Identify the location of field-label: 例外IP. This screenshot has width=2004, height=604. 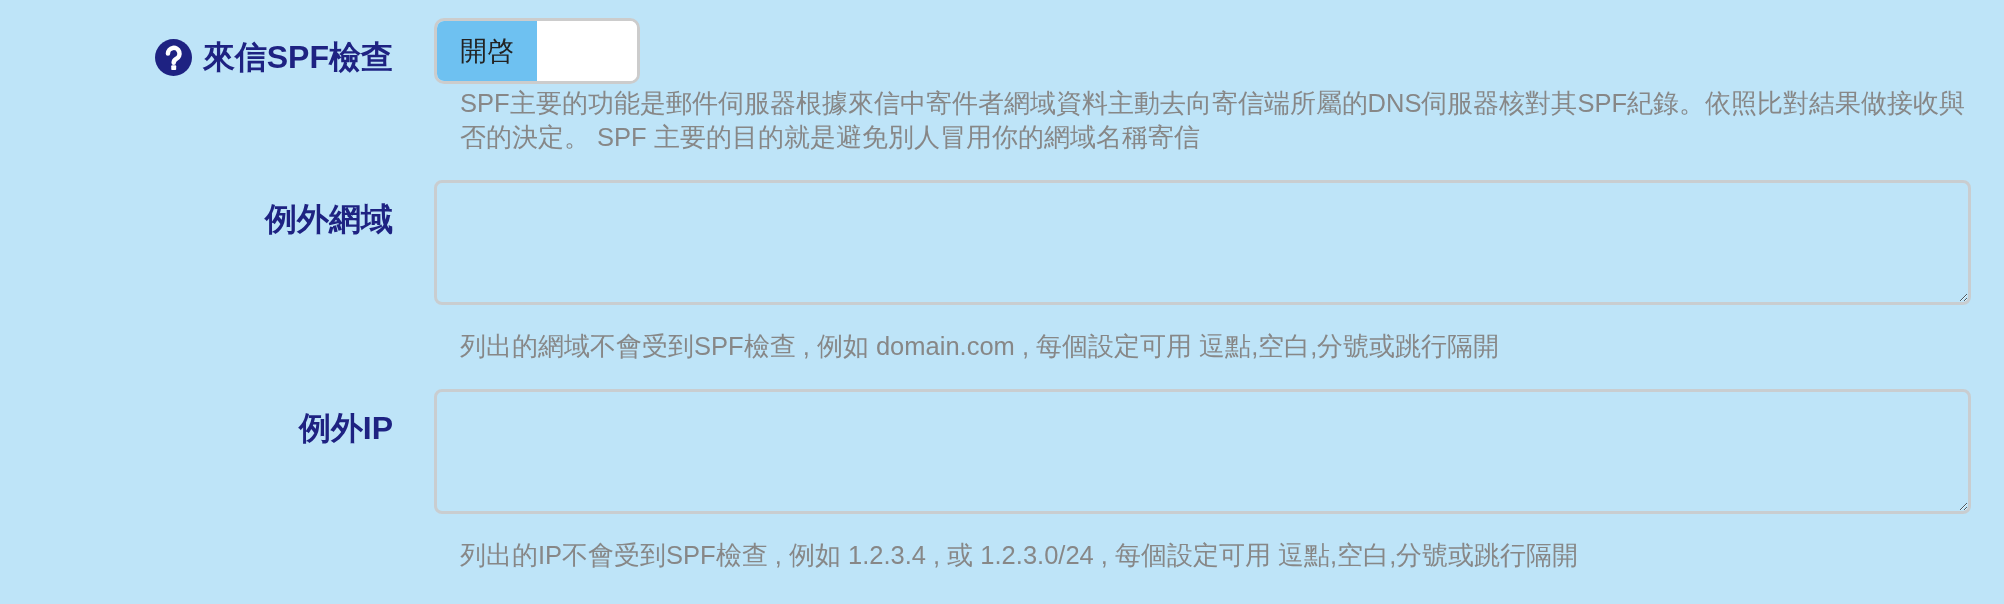
(345, 428).